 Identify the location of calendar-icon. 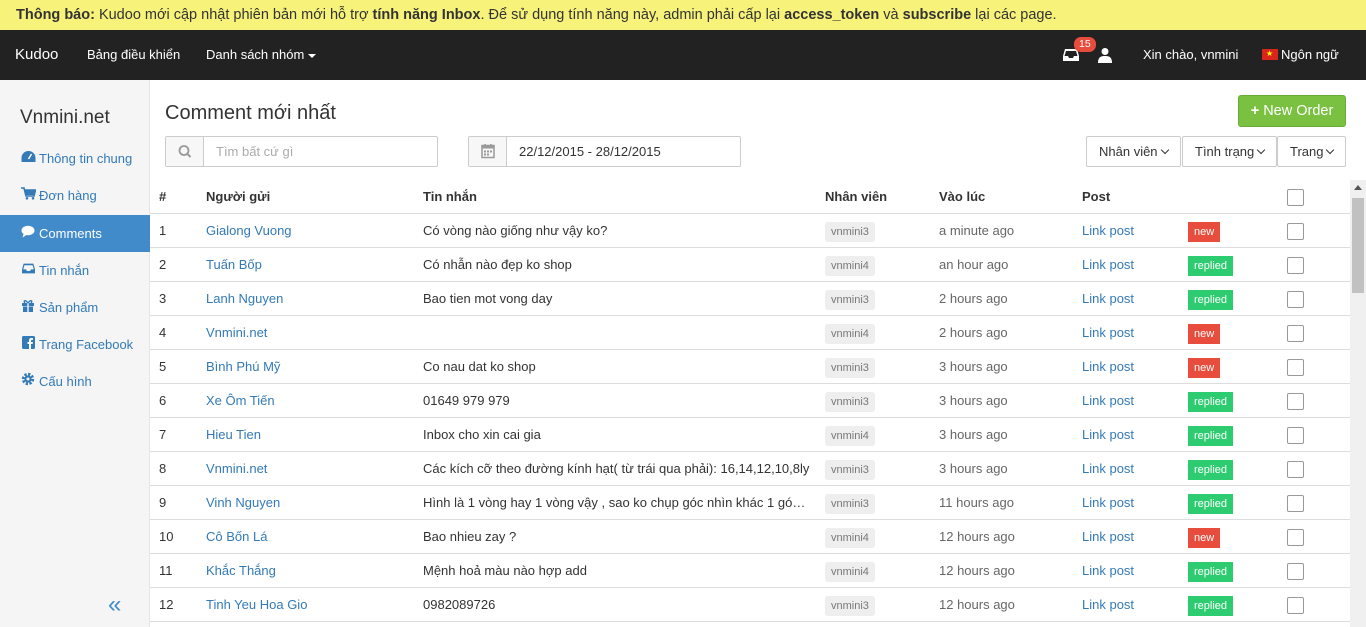
(488, 151).